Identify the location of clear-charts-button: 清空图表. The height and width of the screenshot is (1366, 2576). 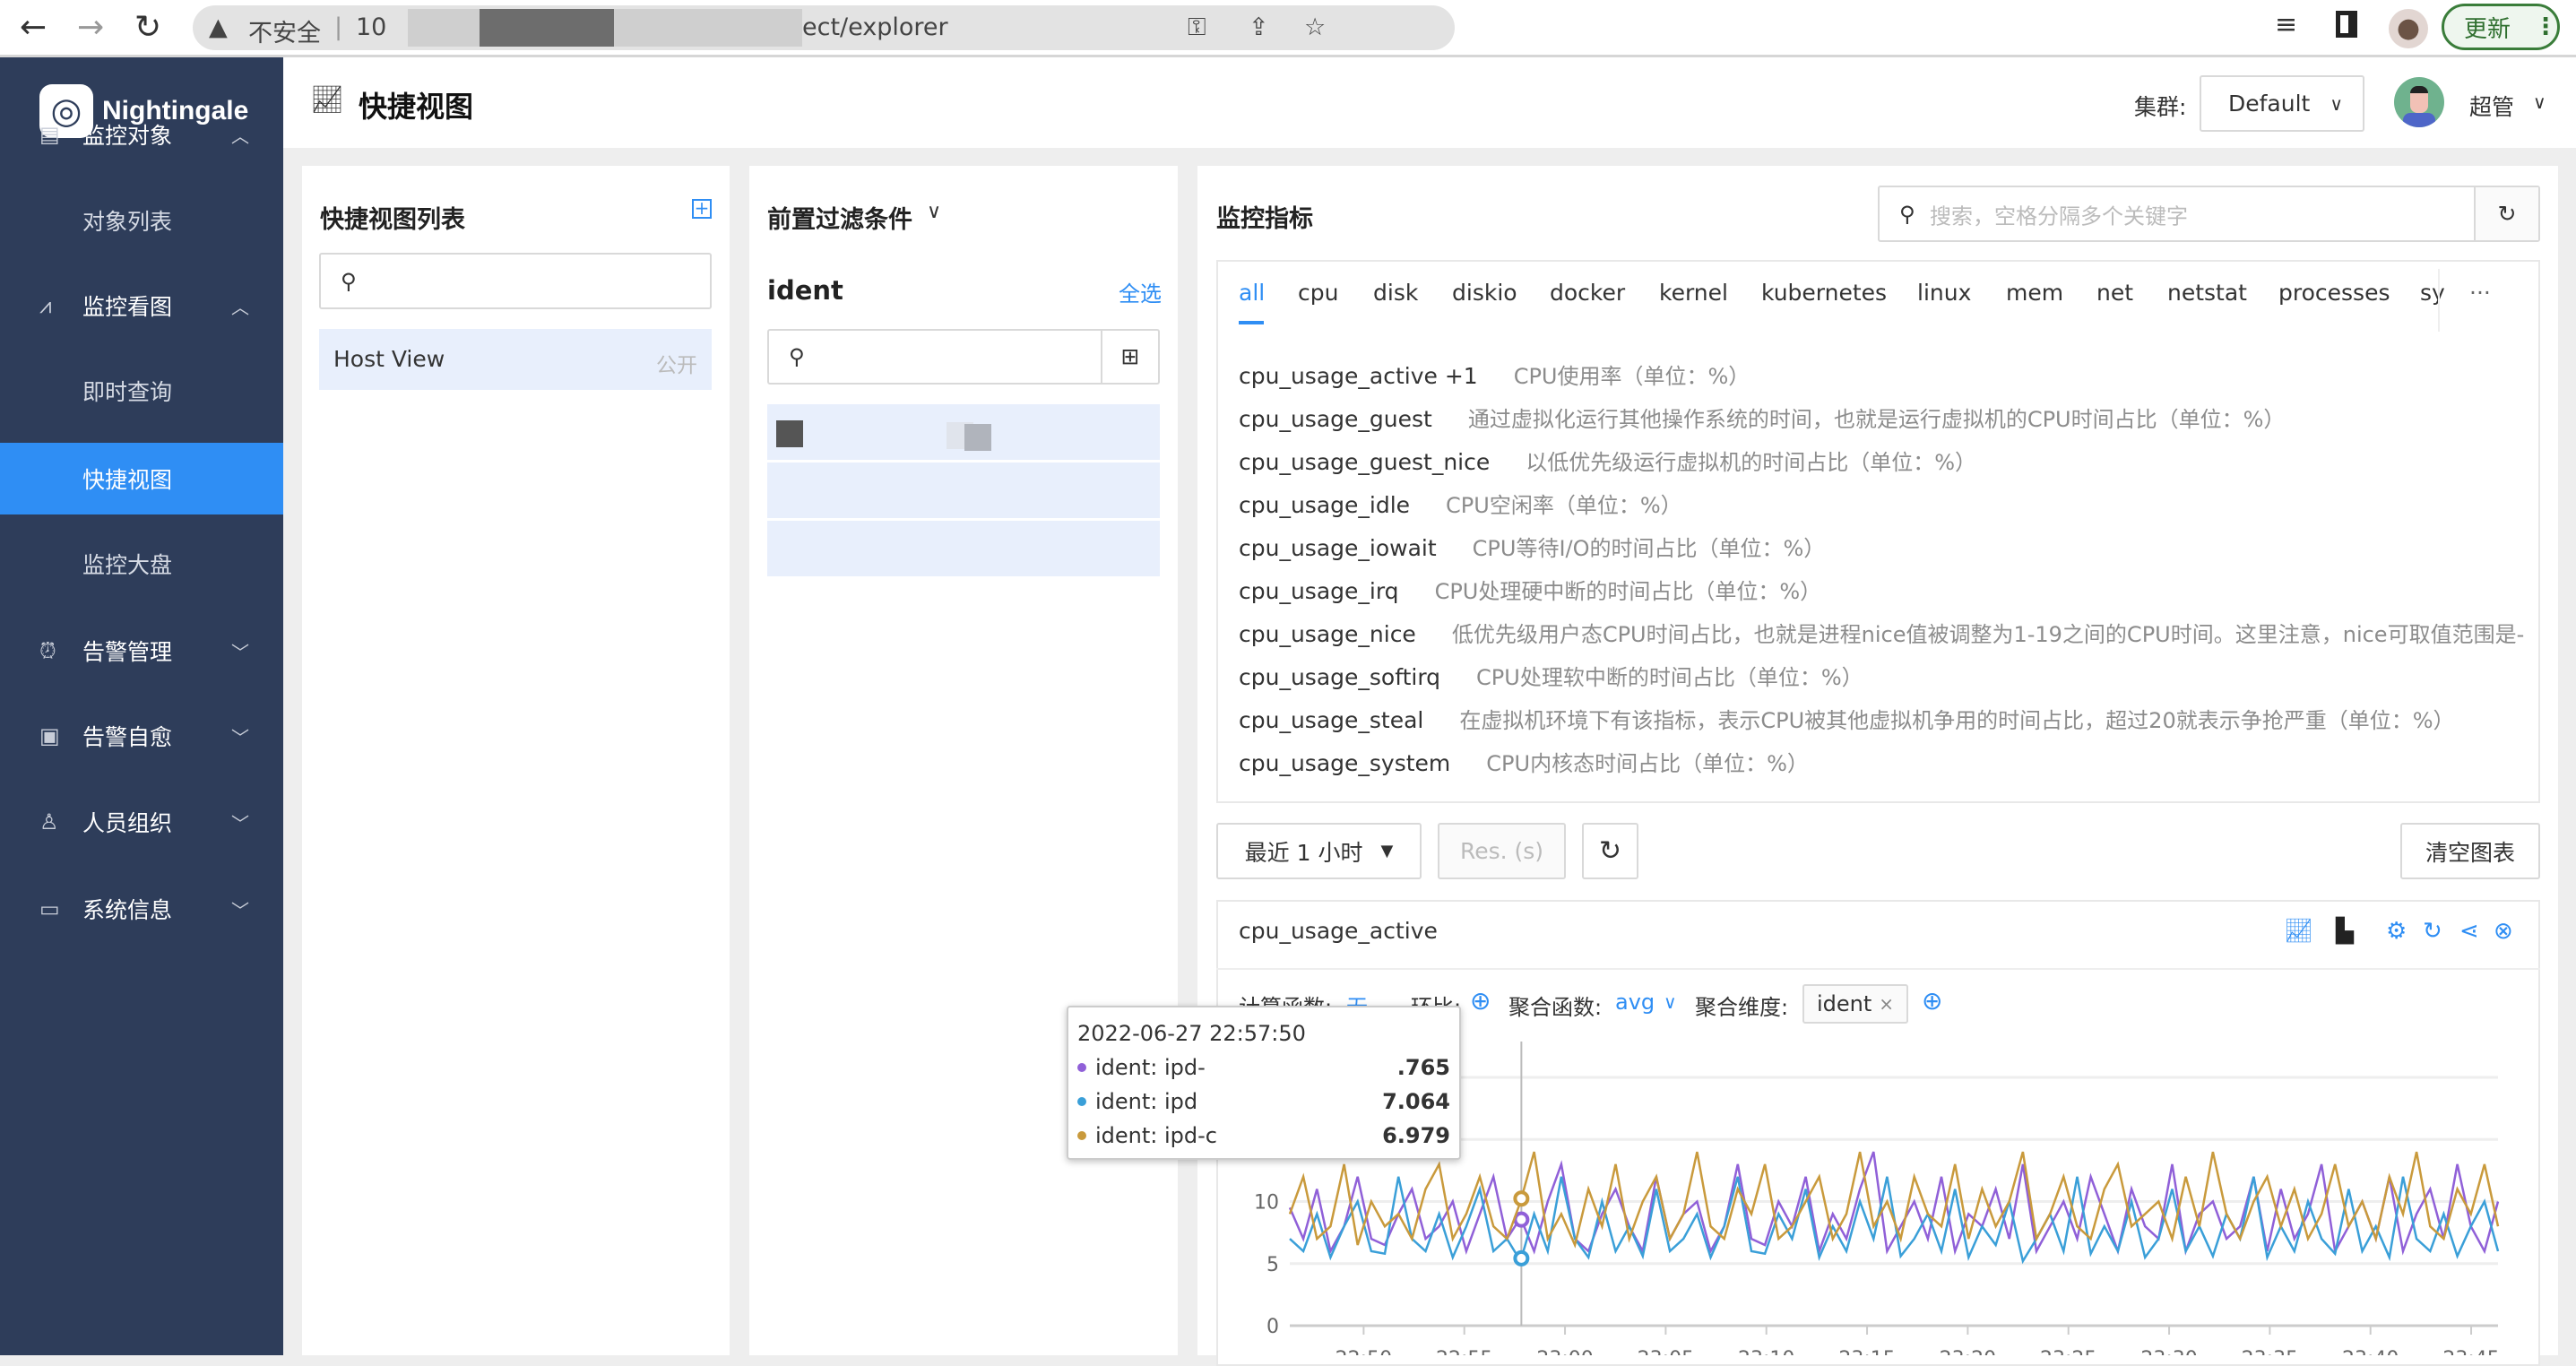
(2470, 851).